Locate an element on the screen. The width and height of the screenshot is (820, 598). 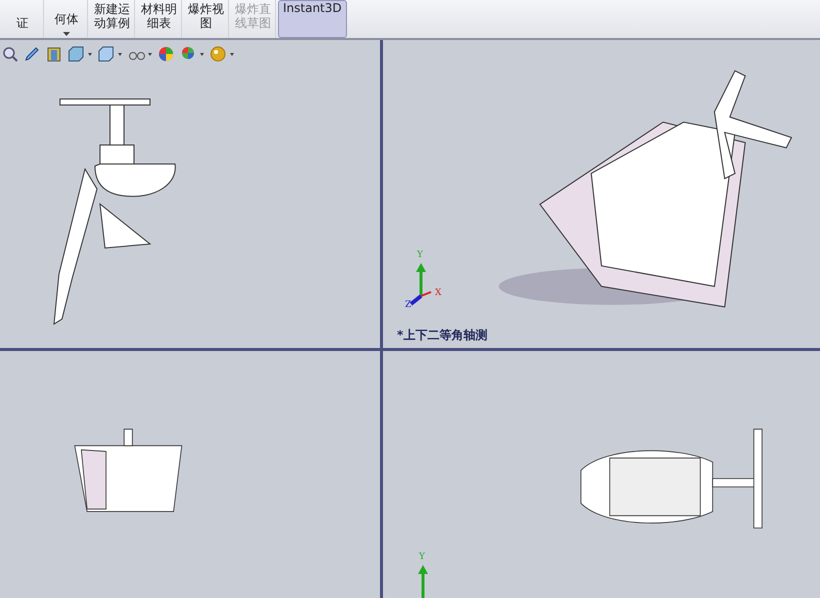
cube-icon is located at coordinates (110, 54).